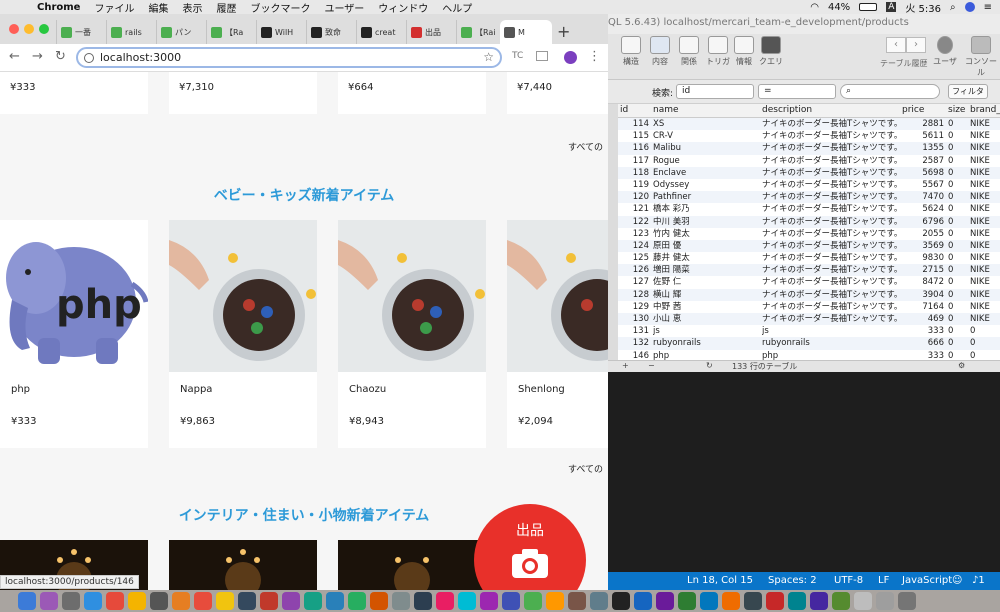  I want to click on back-arrow-icon: ‹, so click(896, 45).